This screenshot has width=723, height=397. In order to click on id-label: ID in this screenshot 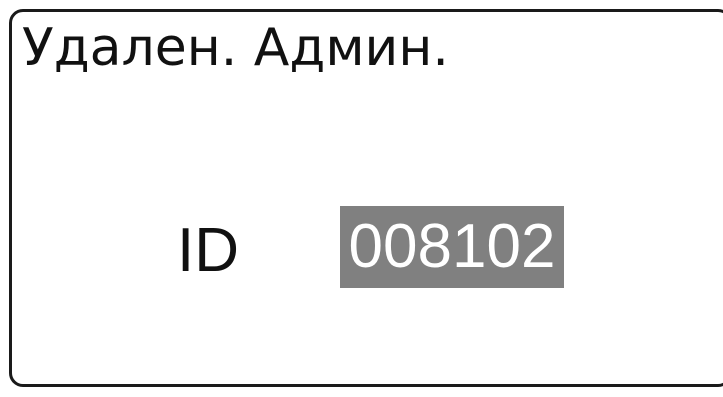, I will do `click(208, 250)`.